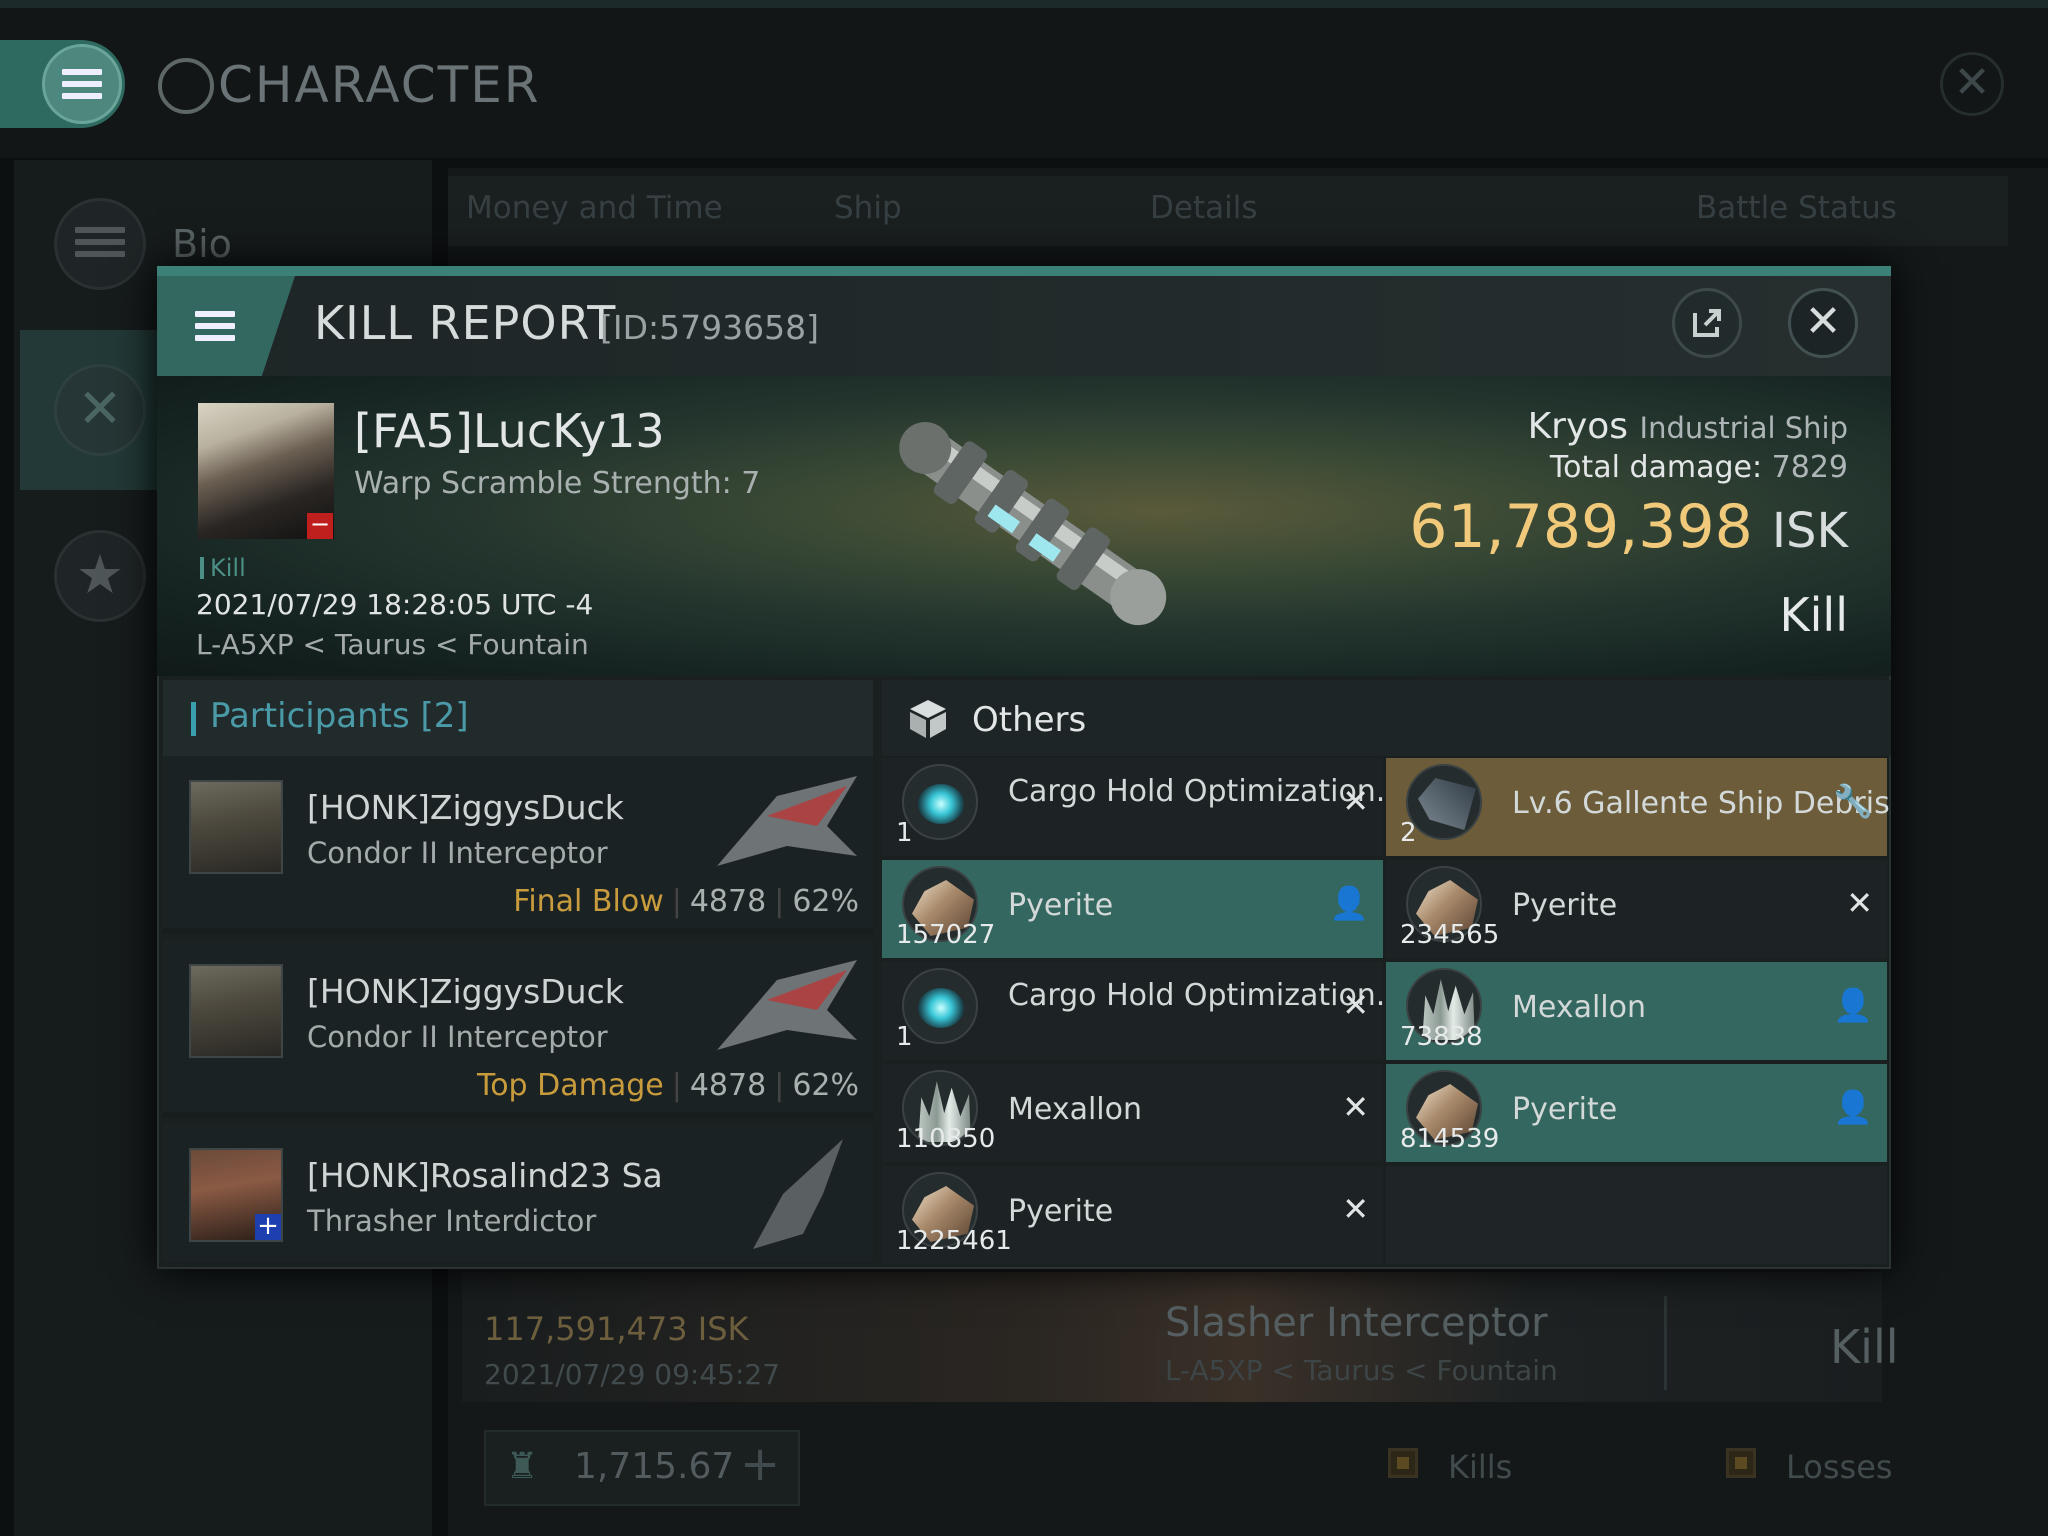  I want to click on main-menu-button, so click(62, 84).